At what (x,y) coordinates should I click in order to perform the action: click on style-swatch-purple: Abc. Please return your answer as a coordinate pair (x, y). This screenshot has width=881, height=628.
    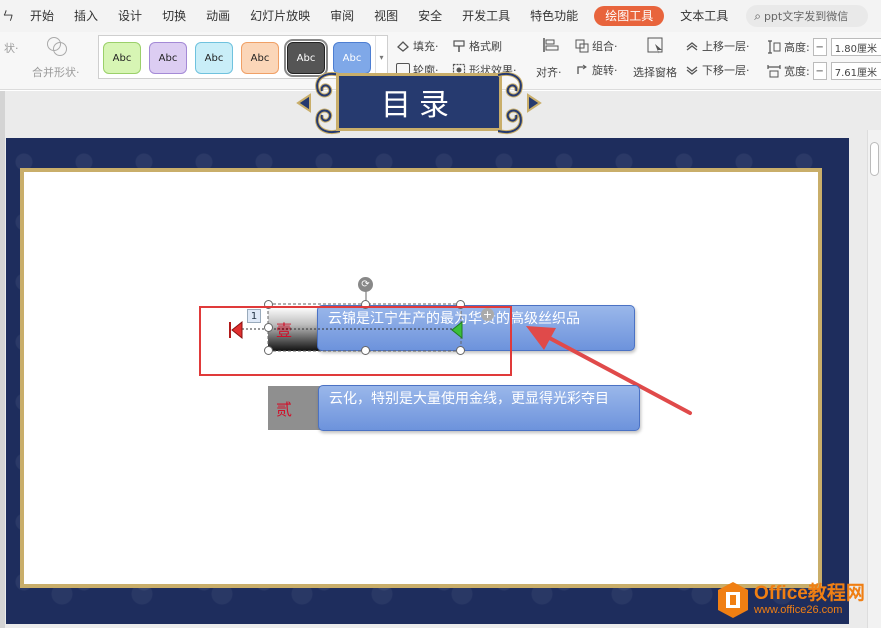
    Looking at the image, I should click on (168, 58).